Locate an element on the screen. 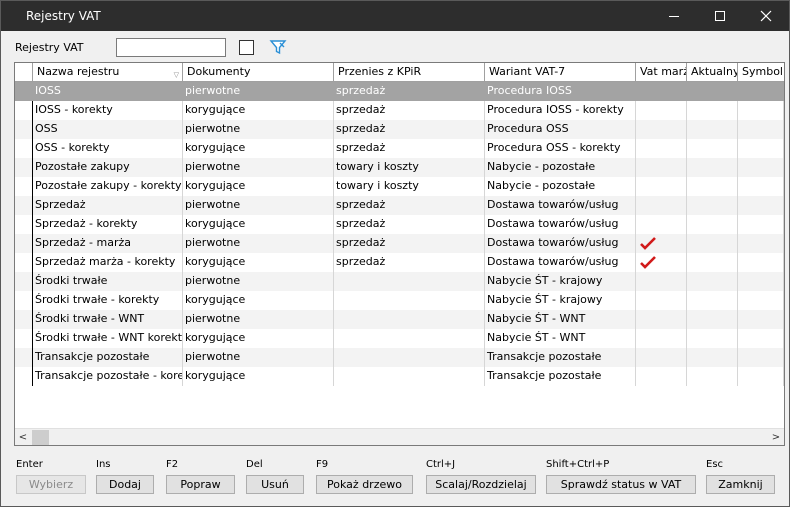 The width and height of the screenshot is (790, 507). shortcut-label: Esc is located at coordinates (715, 464).